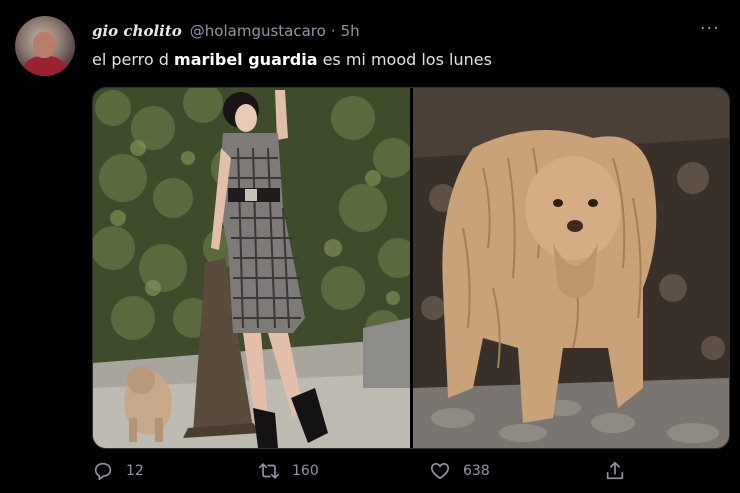 The width and height of the screenshot is (740, 493). Describe the element at coordinates (288, 471) in the screenshot. I see `retweet-button: 160` at that location.